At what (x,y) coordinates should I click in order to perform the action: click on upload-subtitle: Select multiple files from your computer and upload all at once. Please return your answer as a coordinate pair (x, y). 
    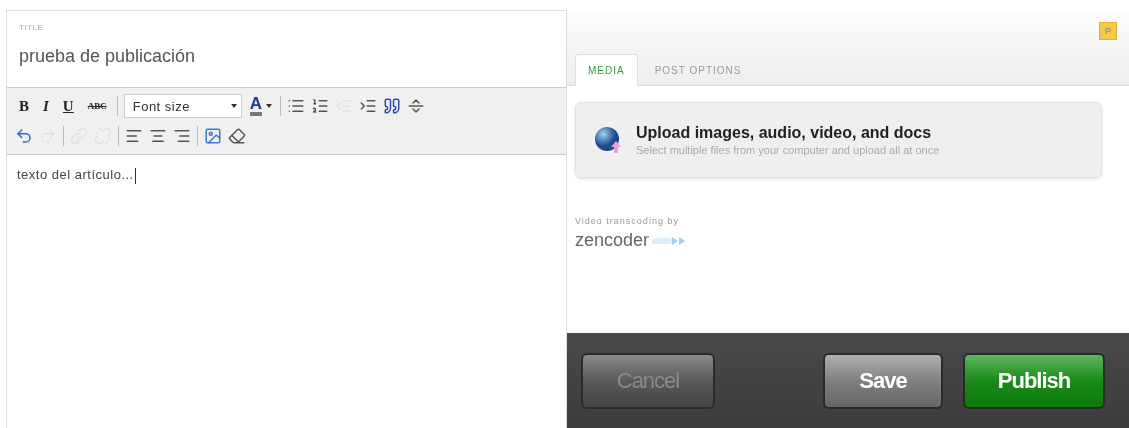
    Looking at the image, I should click on (788, 150).